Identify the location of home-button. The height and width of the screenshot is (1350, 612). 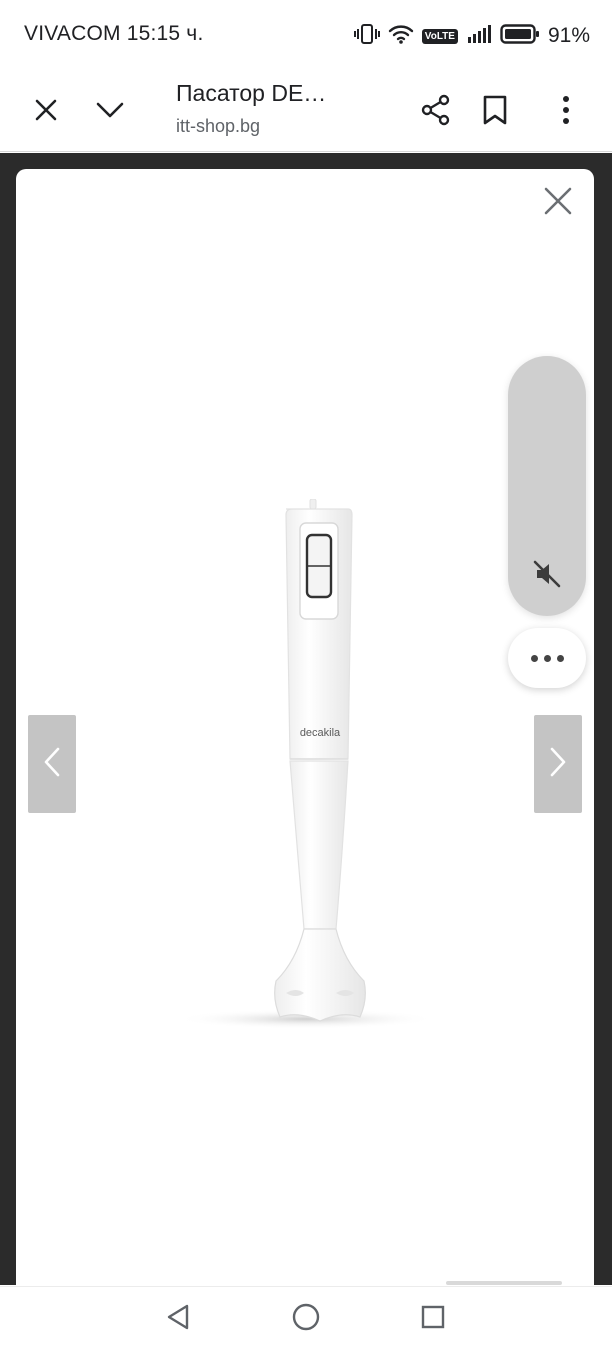
(306, 1319).